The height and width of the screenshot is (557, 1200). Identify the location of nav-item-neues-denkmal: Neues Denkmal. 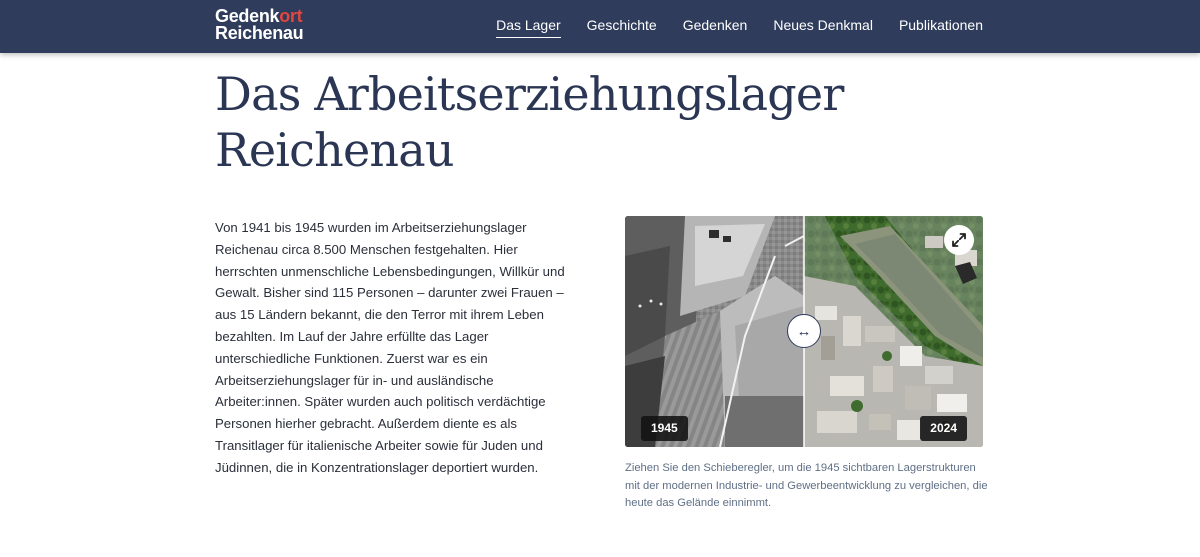
(823, 27).